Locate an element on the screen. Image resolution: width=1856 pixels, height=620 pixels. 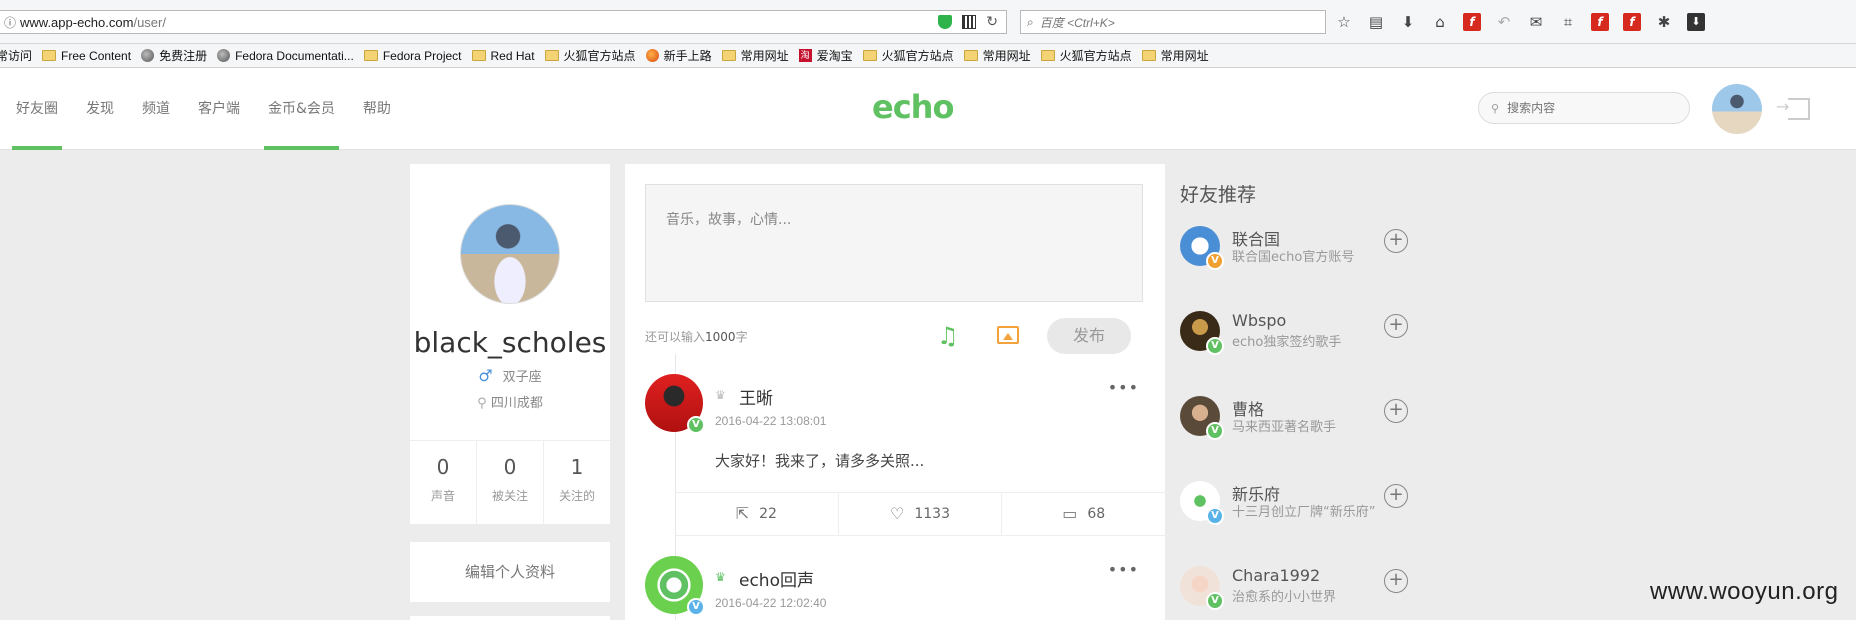
bookmark-item: 常访问 is located at coordinates (16, 55).